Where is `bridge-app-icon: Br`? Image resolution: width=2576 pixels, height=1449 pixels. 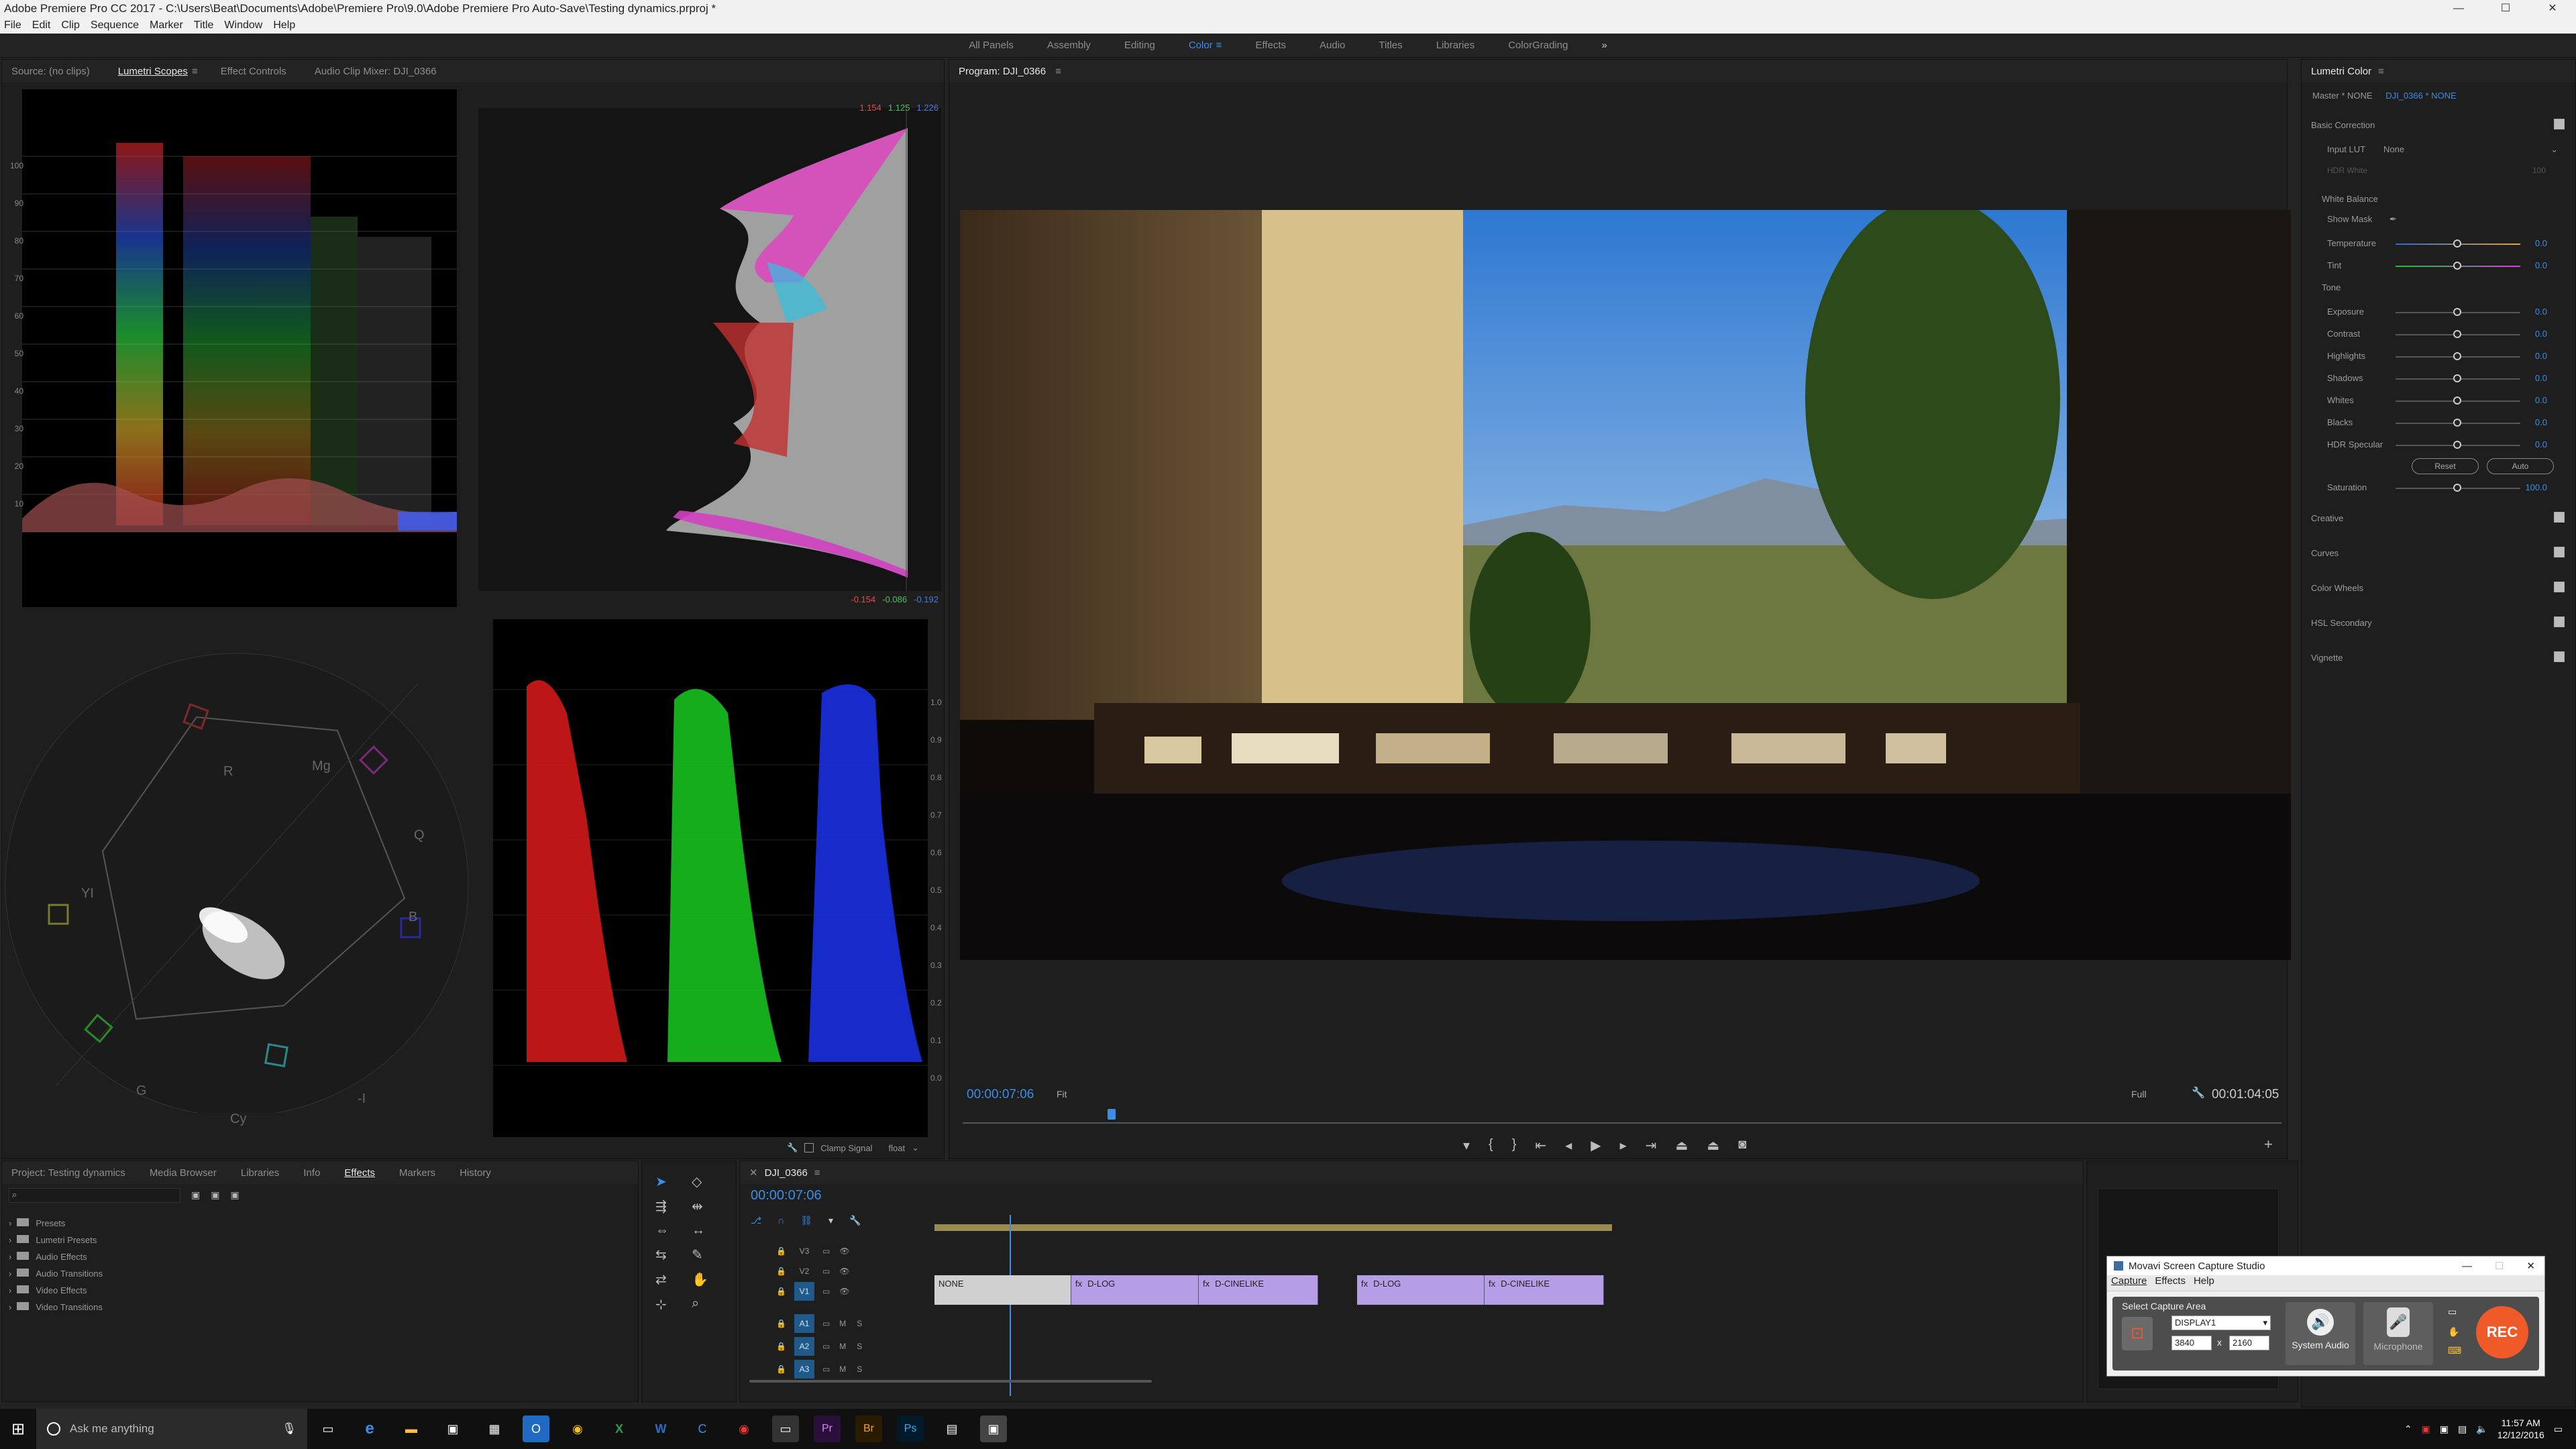
bridge-app-icon: Br is located at coordinates (868, 1428).